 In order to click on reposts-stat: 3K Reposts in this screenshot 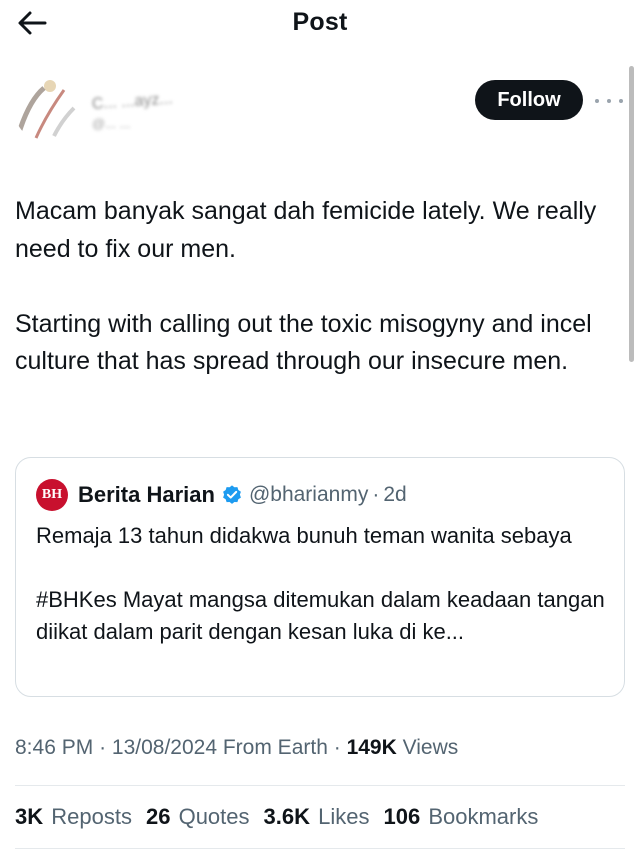, I will do `click(73, 817)`.